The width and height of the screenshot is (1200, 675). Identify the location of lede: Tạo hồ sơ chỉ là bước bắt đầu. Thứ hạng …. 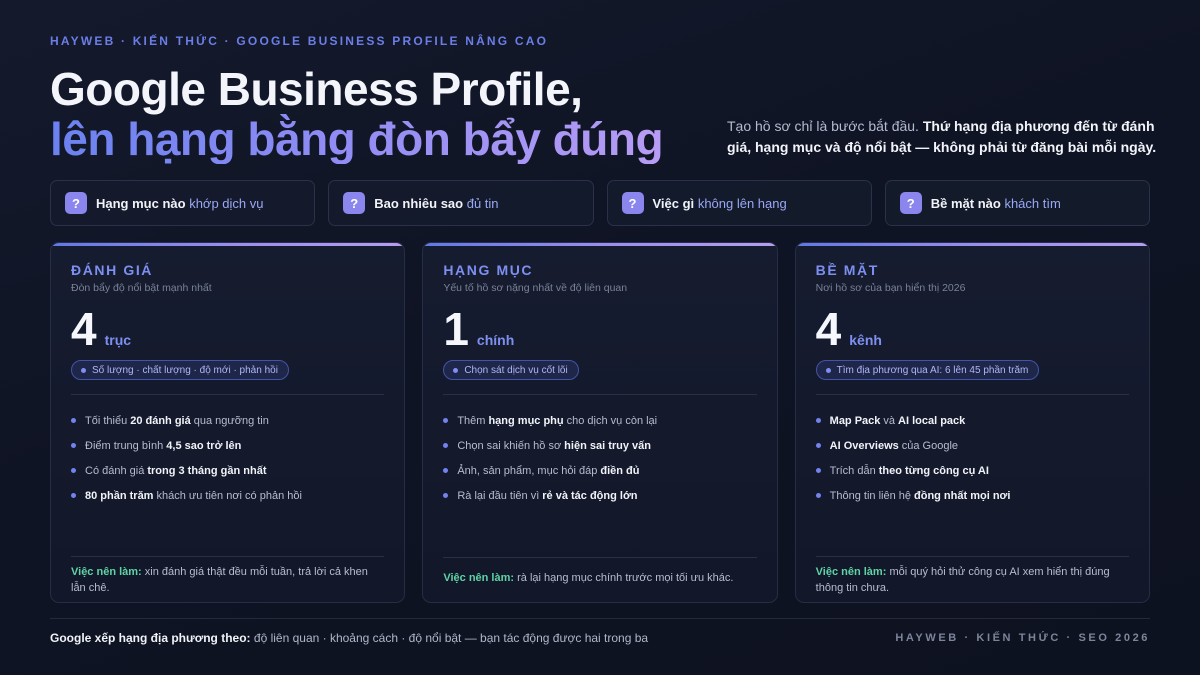
(942, 137).